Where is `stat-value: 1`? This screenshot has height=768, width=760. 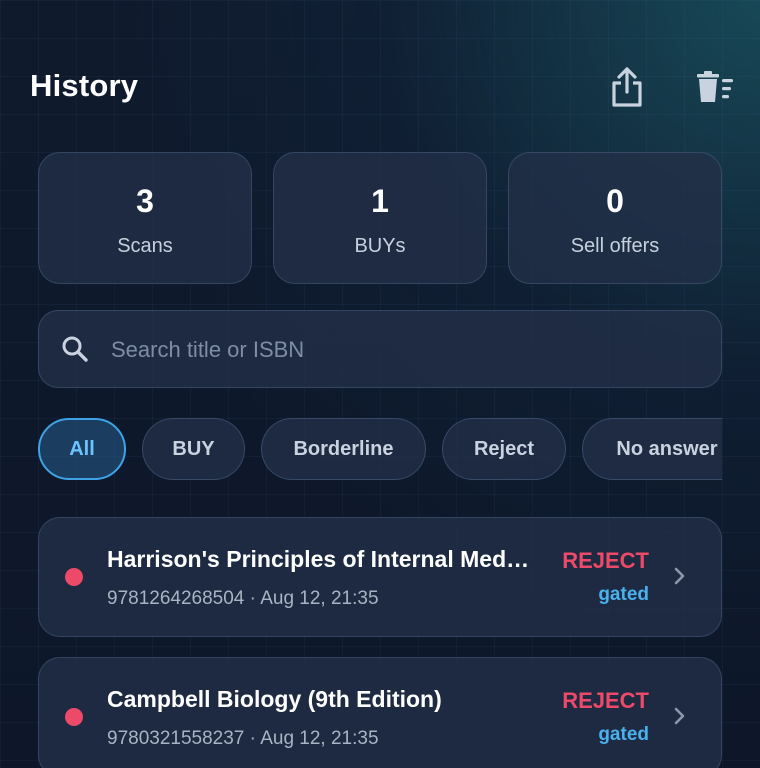 stat-value: 1 is located at coordinates (380, 201).